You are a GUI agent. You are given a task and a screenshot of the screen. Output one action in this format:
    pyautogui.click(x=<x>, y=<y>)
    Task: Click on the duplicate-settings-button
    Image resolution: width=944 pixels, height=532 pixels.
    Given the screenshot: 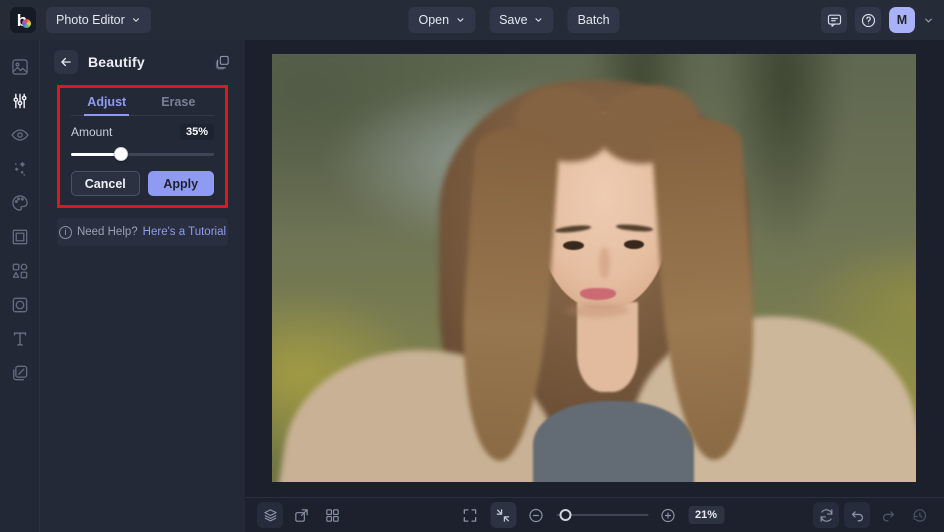 What is the action you would take?
    pyautogui.click(x=222, y=62)
    